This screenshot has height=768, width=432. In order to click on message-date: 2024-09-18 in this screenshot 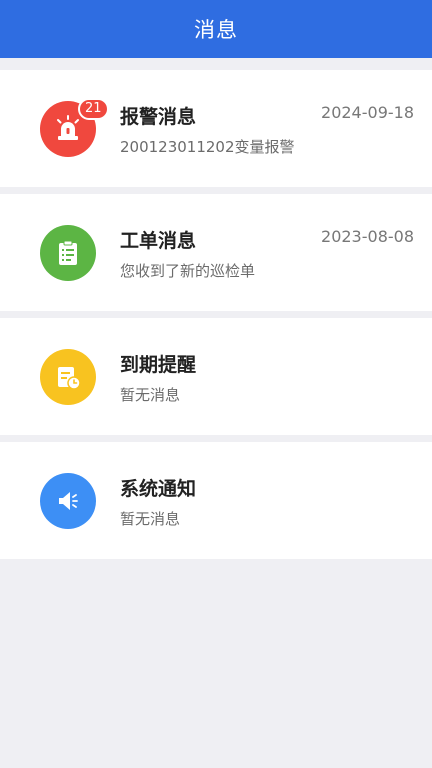, I will do `click(367, 112)`.